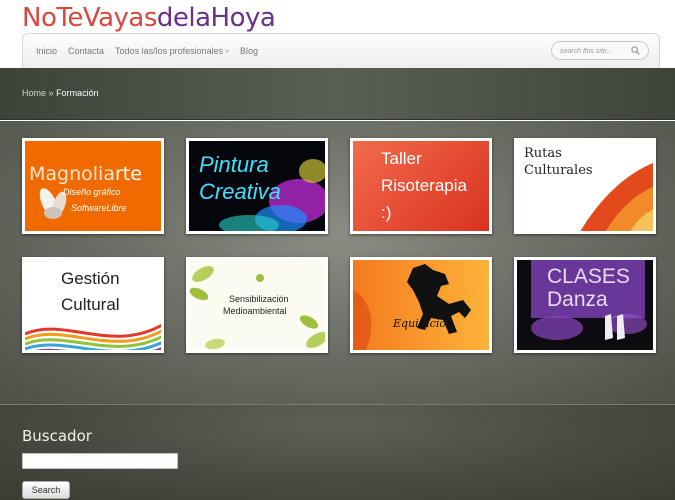  Describe the element at coordinates (92, 192) in the screenshot. I see `tile-magnoliarte-sub1: Diseño gráfico` at that location.